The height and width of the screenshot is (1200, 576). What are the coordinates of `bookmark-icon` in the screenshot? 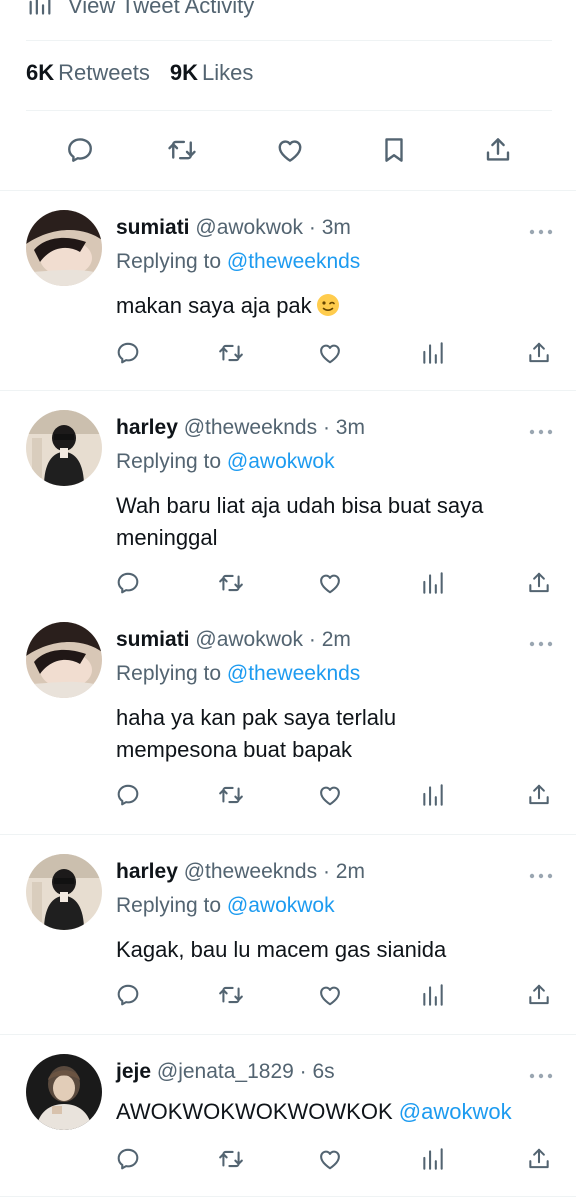 It's located at (394, 152).